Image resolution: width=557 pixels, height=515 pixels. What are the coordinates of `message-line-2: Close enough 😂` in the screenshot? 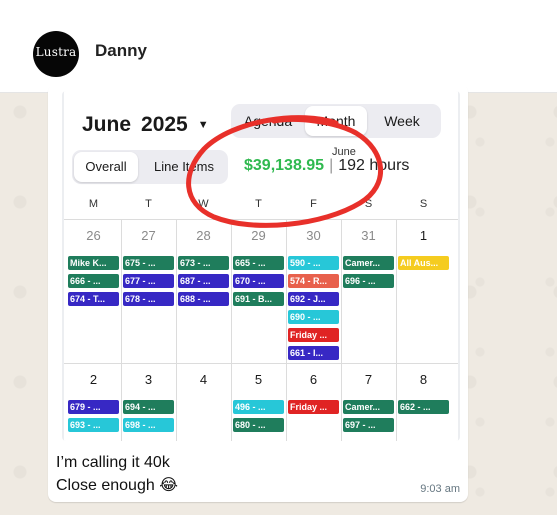 It's located at (117, 485).